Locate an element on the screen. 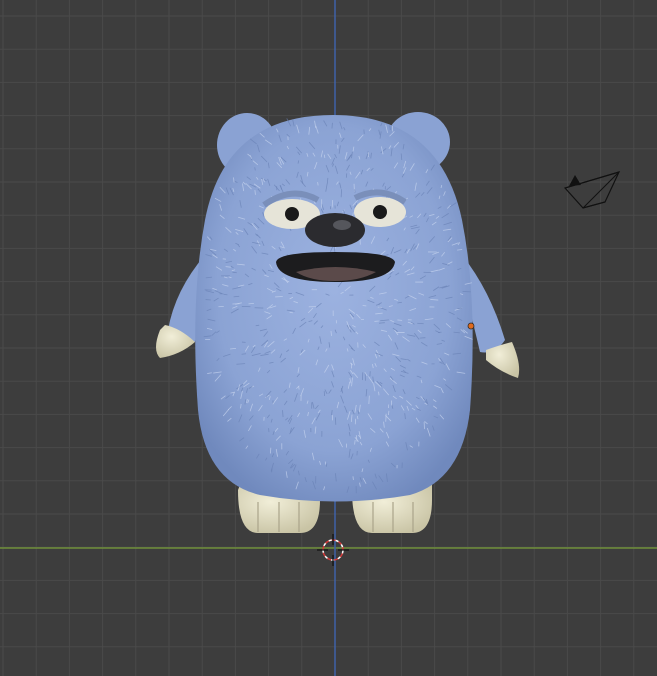 This screenshot has width=657, height=676. left-eye-pupil is located at coordinates (292, 214).